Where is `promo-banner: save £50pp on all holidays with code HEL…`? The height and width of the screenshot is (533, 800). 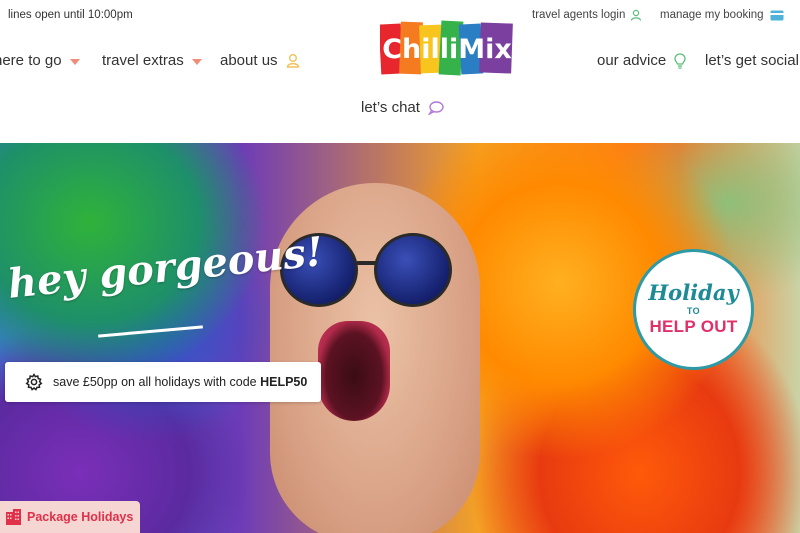 promo-banner: save £50pp on all holidays with code HEL… is located at coordinates (163, 382).